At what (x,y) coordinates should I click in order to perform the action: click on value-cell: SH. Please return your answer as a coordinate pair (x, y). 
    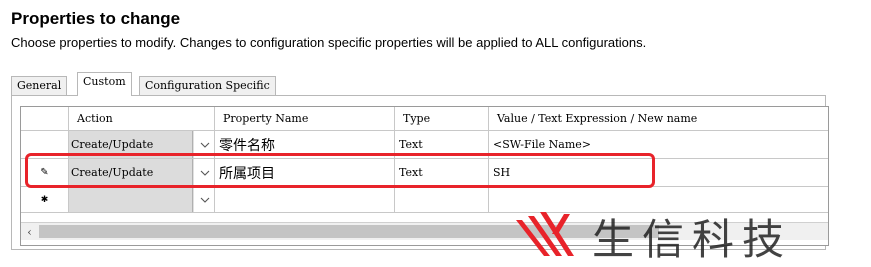
    Looking at the image, I should click on (658, 172).